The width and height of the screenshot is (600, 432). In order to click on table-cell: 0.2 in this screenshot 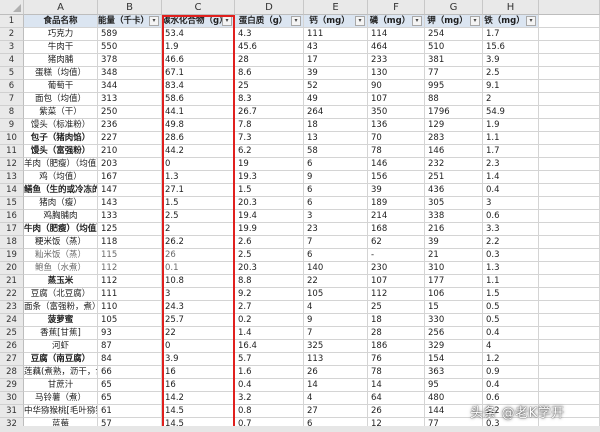, I will do `click(269, 320)`.